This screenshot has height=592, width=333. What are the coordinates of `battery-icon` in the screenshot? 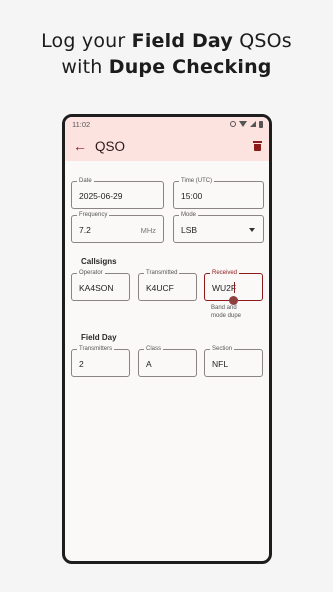 It's located at (261, 124).